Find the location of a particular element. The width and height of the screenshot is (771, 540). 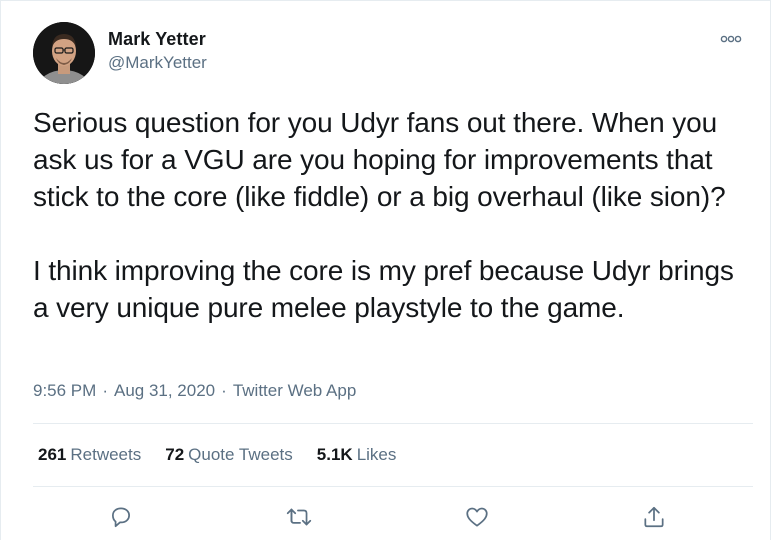

more-icon is located at coordinates (731, 39).